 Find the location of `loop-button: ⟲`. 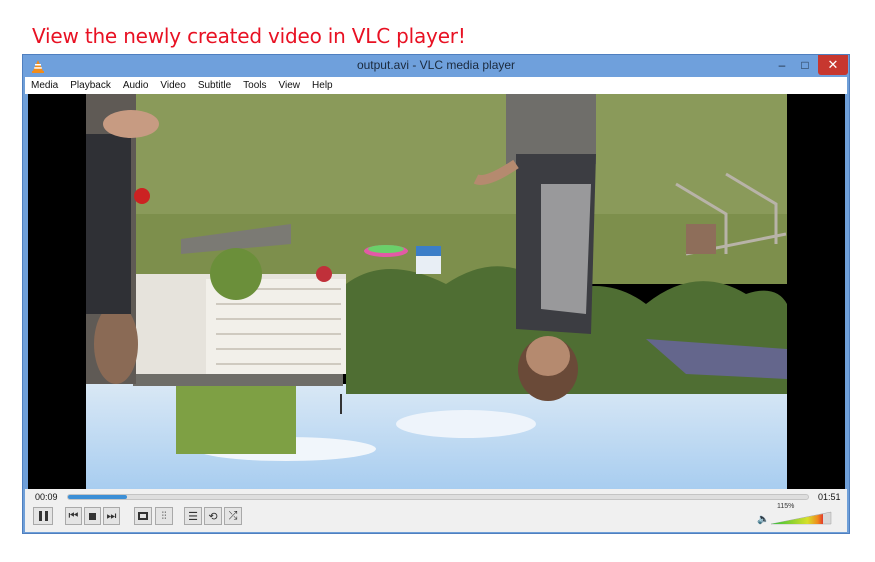

loop-button: ⟲ is located at coordinates (213, 516).